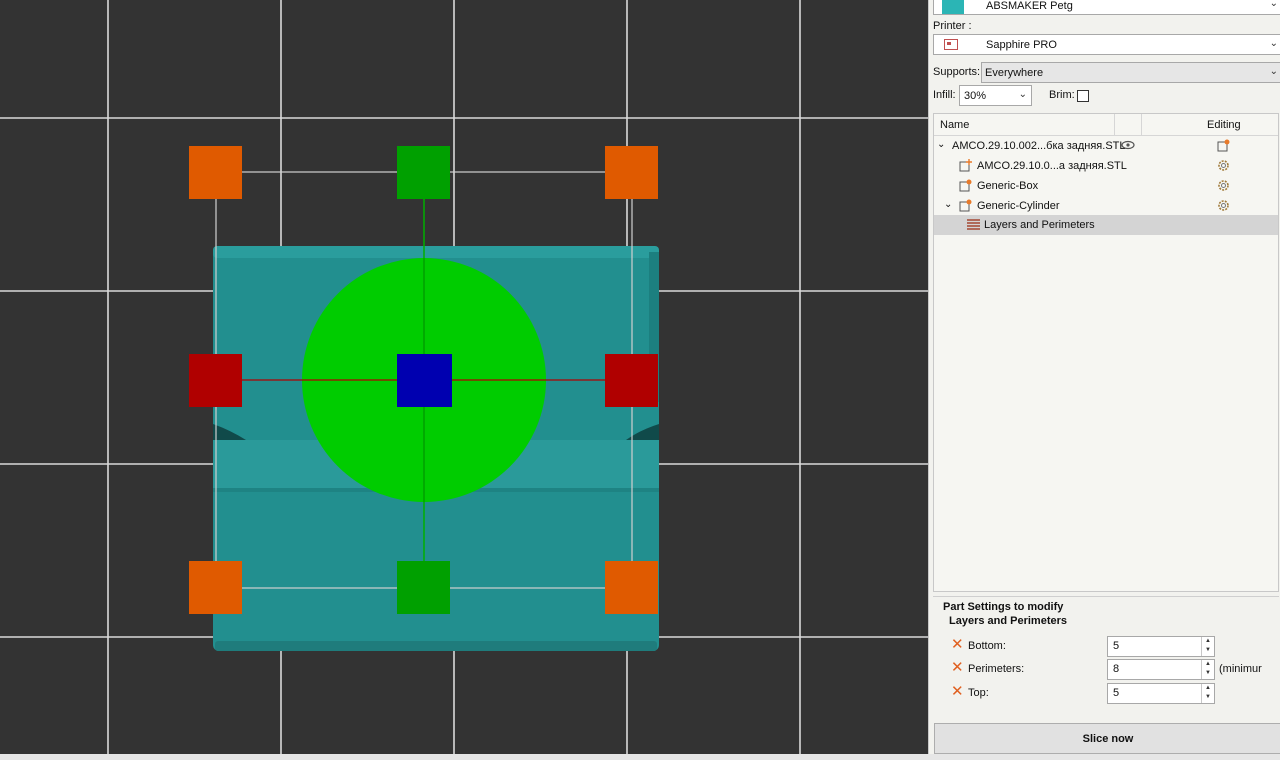  I want to click on add-part-icon, so click(1223, 147).